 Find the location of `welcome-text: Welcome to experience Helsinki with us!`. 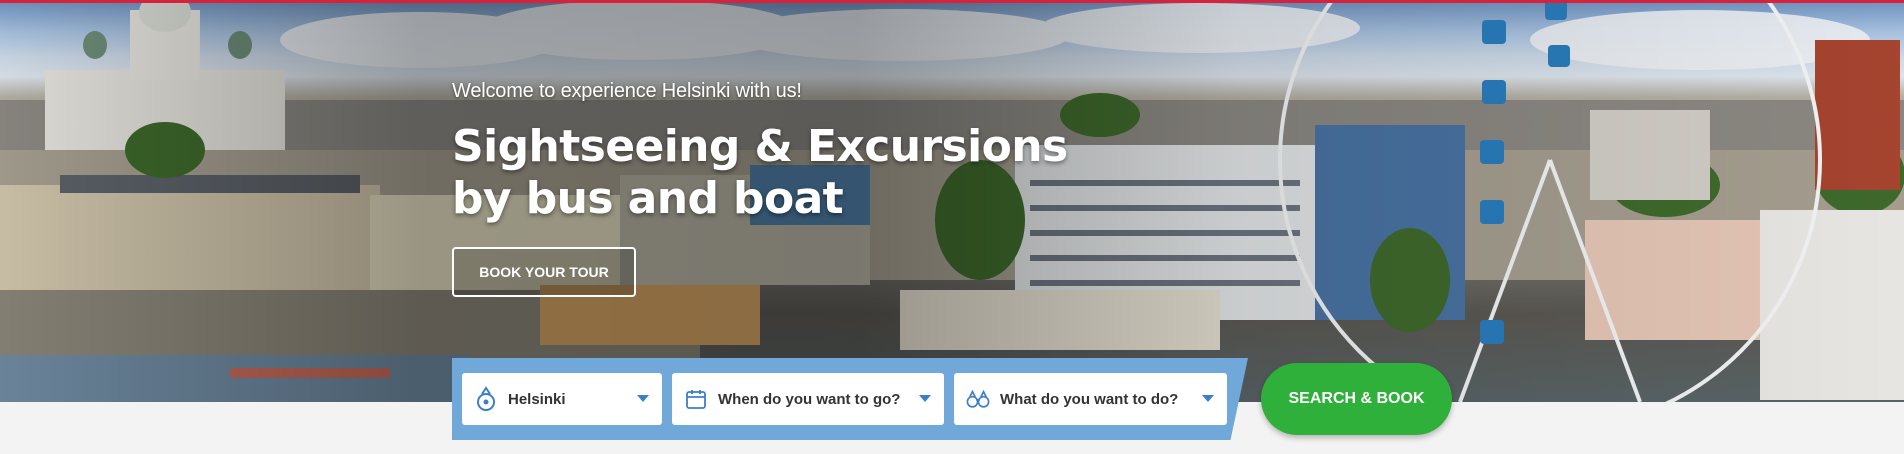

welcome-text: Welcome to experience Helsinki with us! is located at coordinates (627, 91).